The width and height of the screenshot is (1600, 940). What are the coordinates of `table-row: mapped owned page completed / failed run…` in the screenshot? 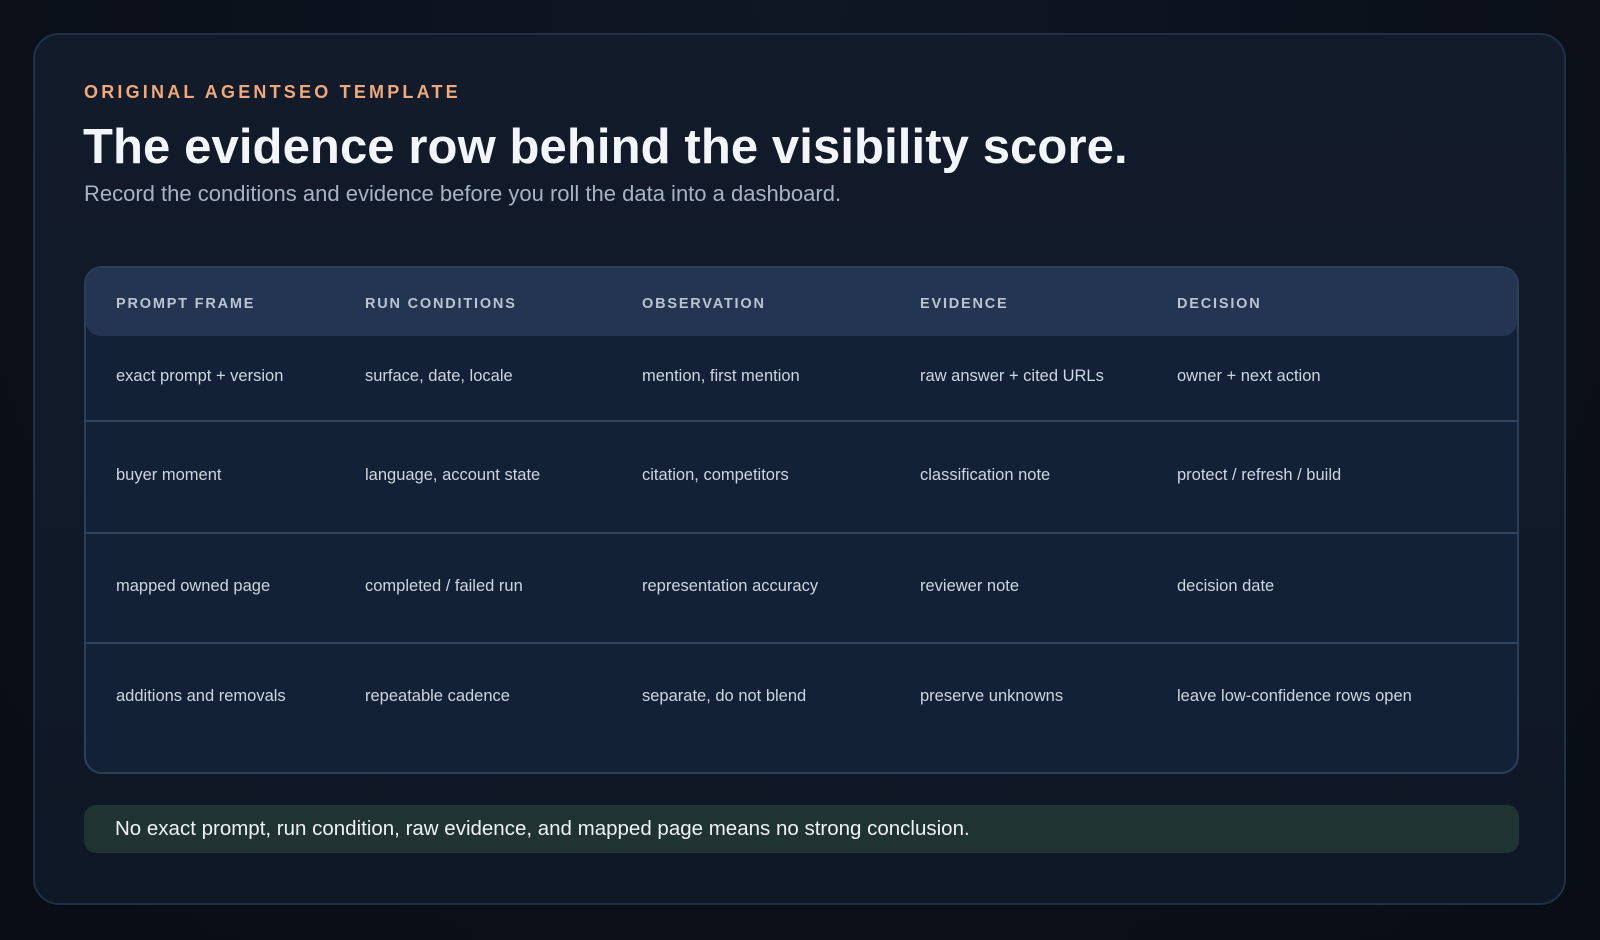 It's located at (801, 589).